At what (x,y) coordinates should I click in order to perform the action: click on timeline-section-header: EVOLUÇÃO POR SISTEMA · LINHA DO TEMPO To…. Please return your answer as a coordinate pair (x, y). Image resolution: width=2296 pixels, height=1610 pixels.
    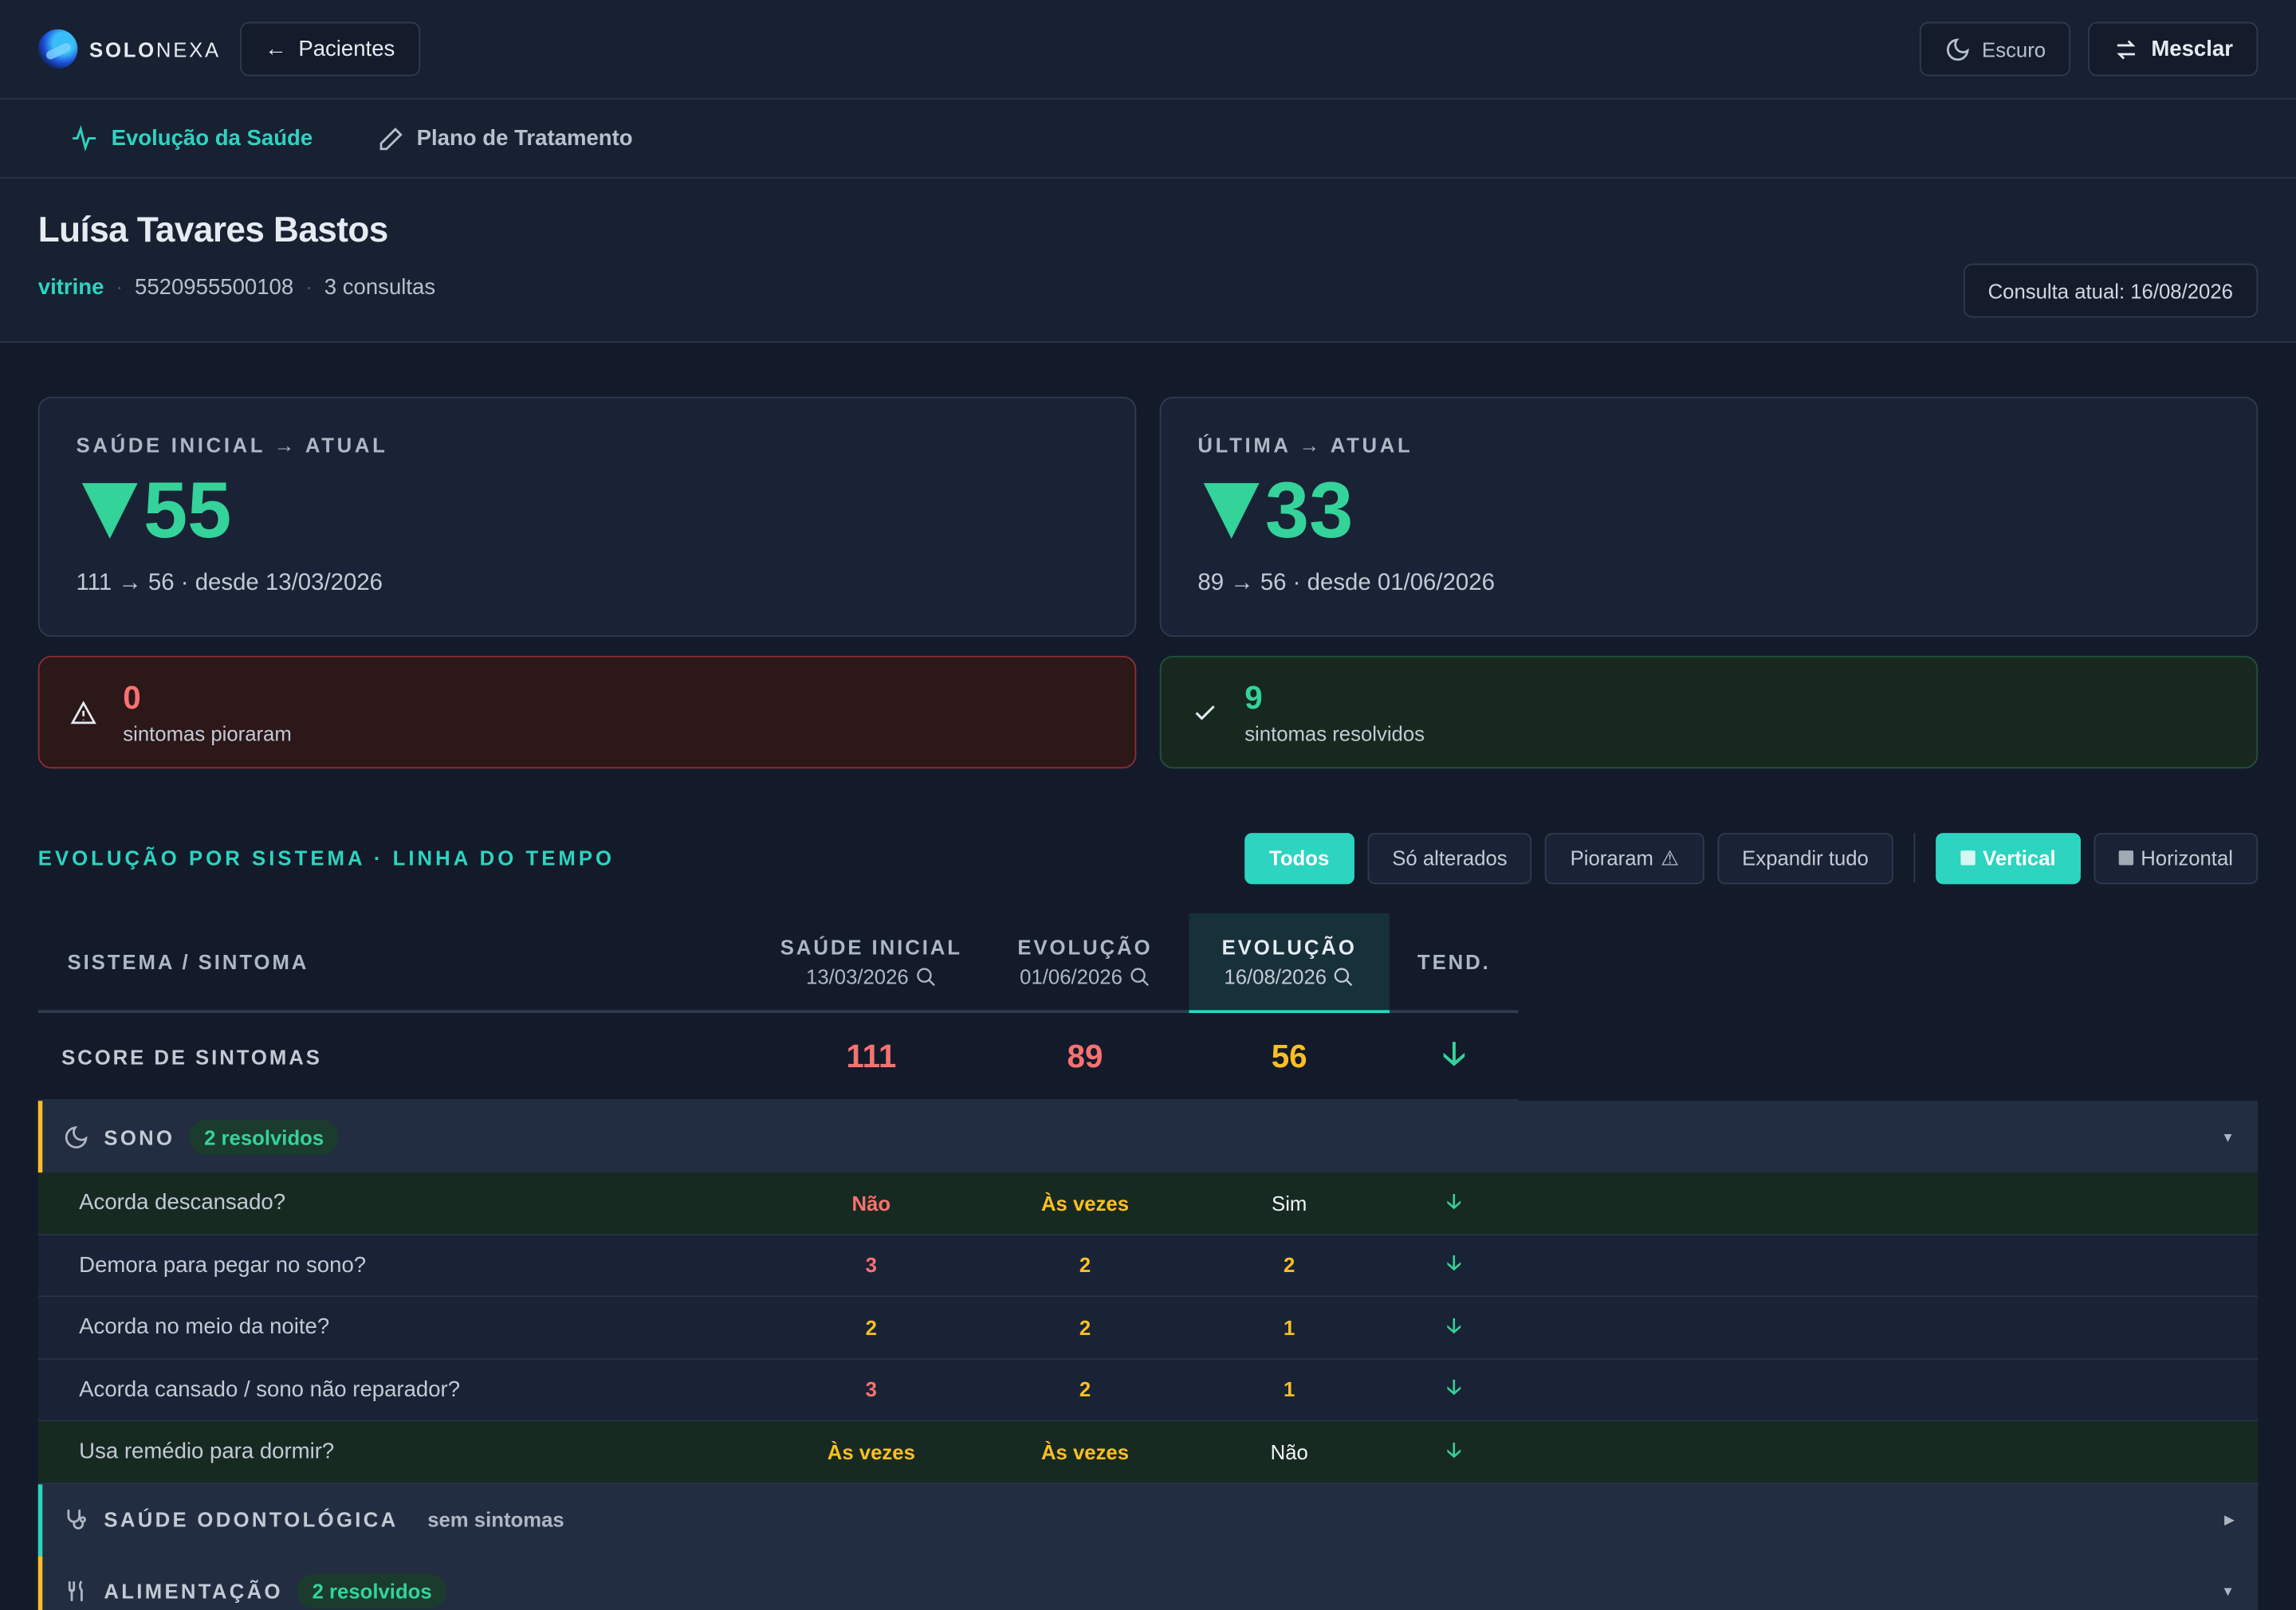
    Looking at the image, I should click on (1148, 832).